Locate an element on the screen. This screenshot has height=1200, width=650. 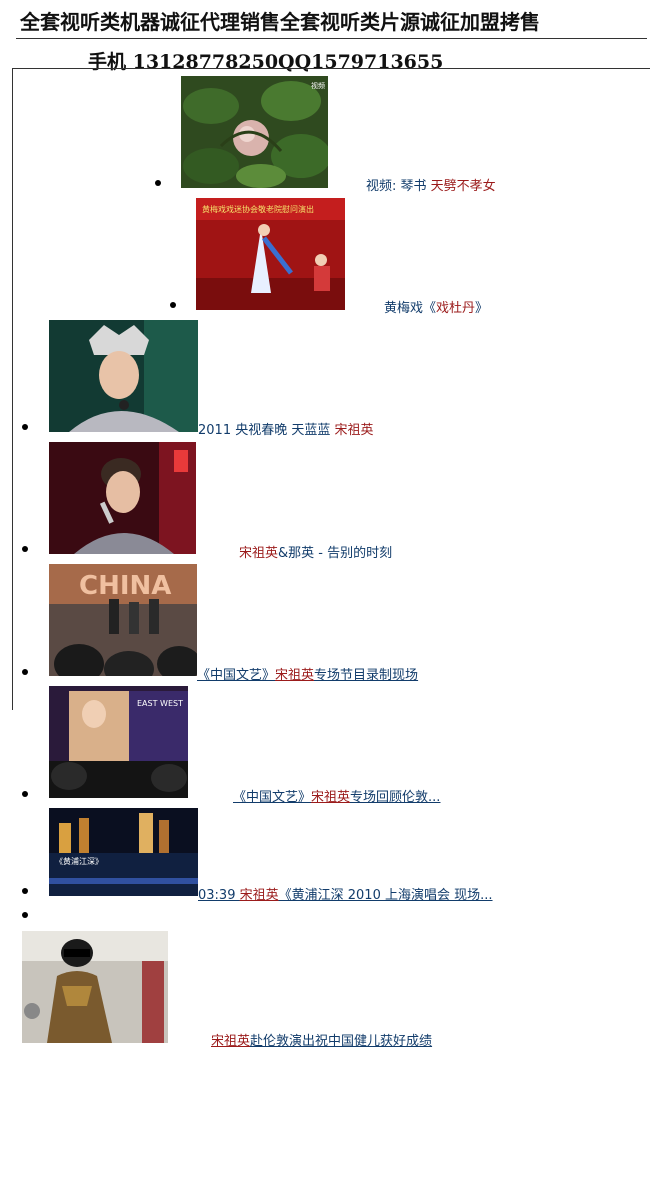
singer-mic-thumbnail is located at coordinates (122, 498).